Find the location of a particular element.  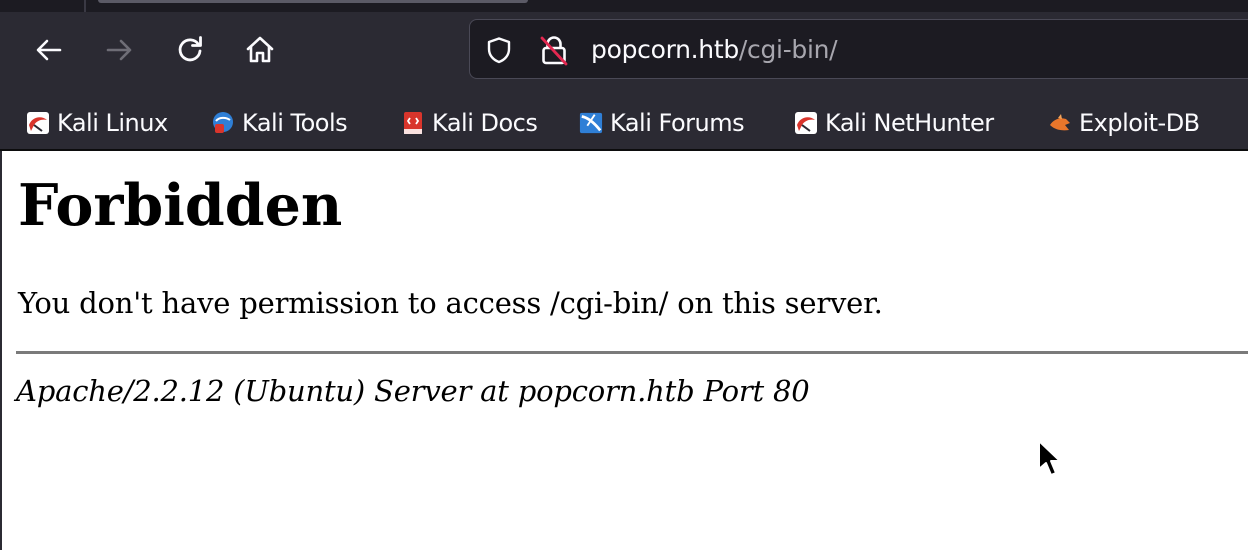

window-border is located at coordinates (1, 350).